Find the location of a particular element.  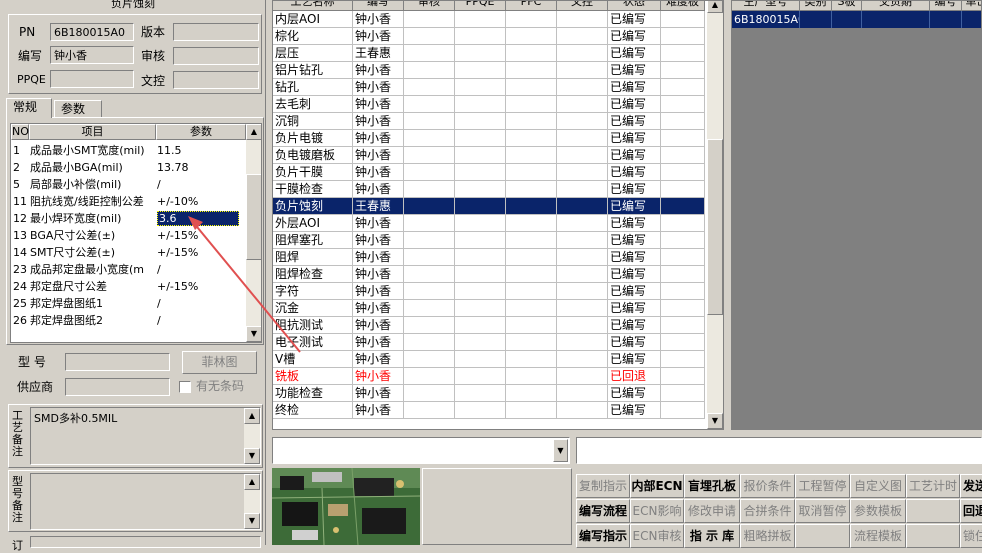

bottom-cut-field is located at coordinates (145, 542).